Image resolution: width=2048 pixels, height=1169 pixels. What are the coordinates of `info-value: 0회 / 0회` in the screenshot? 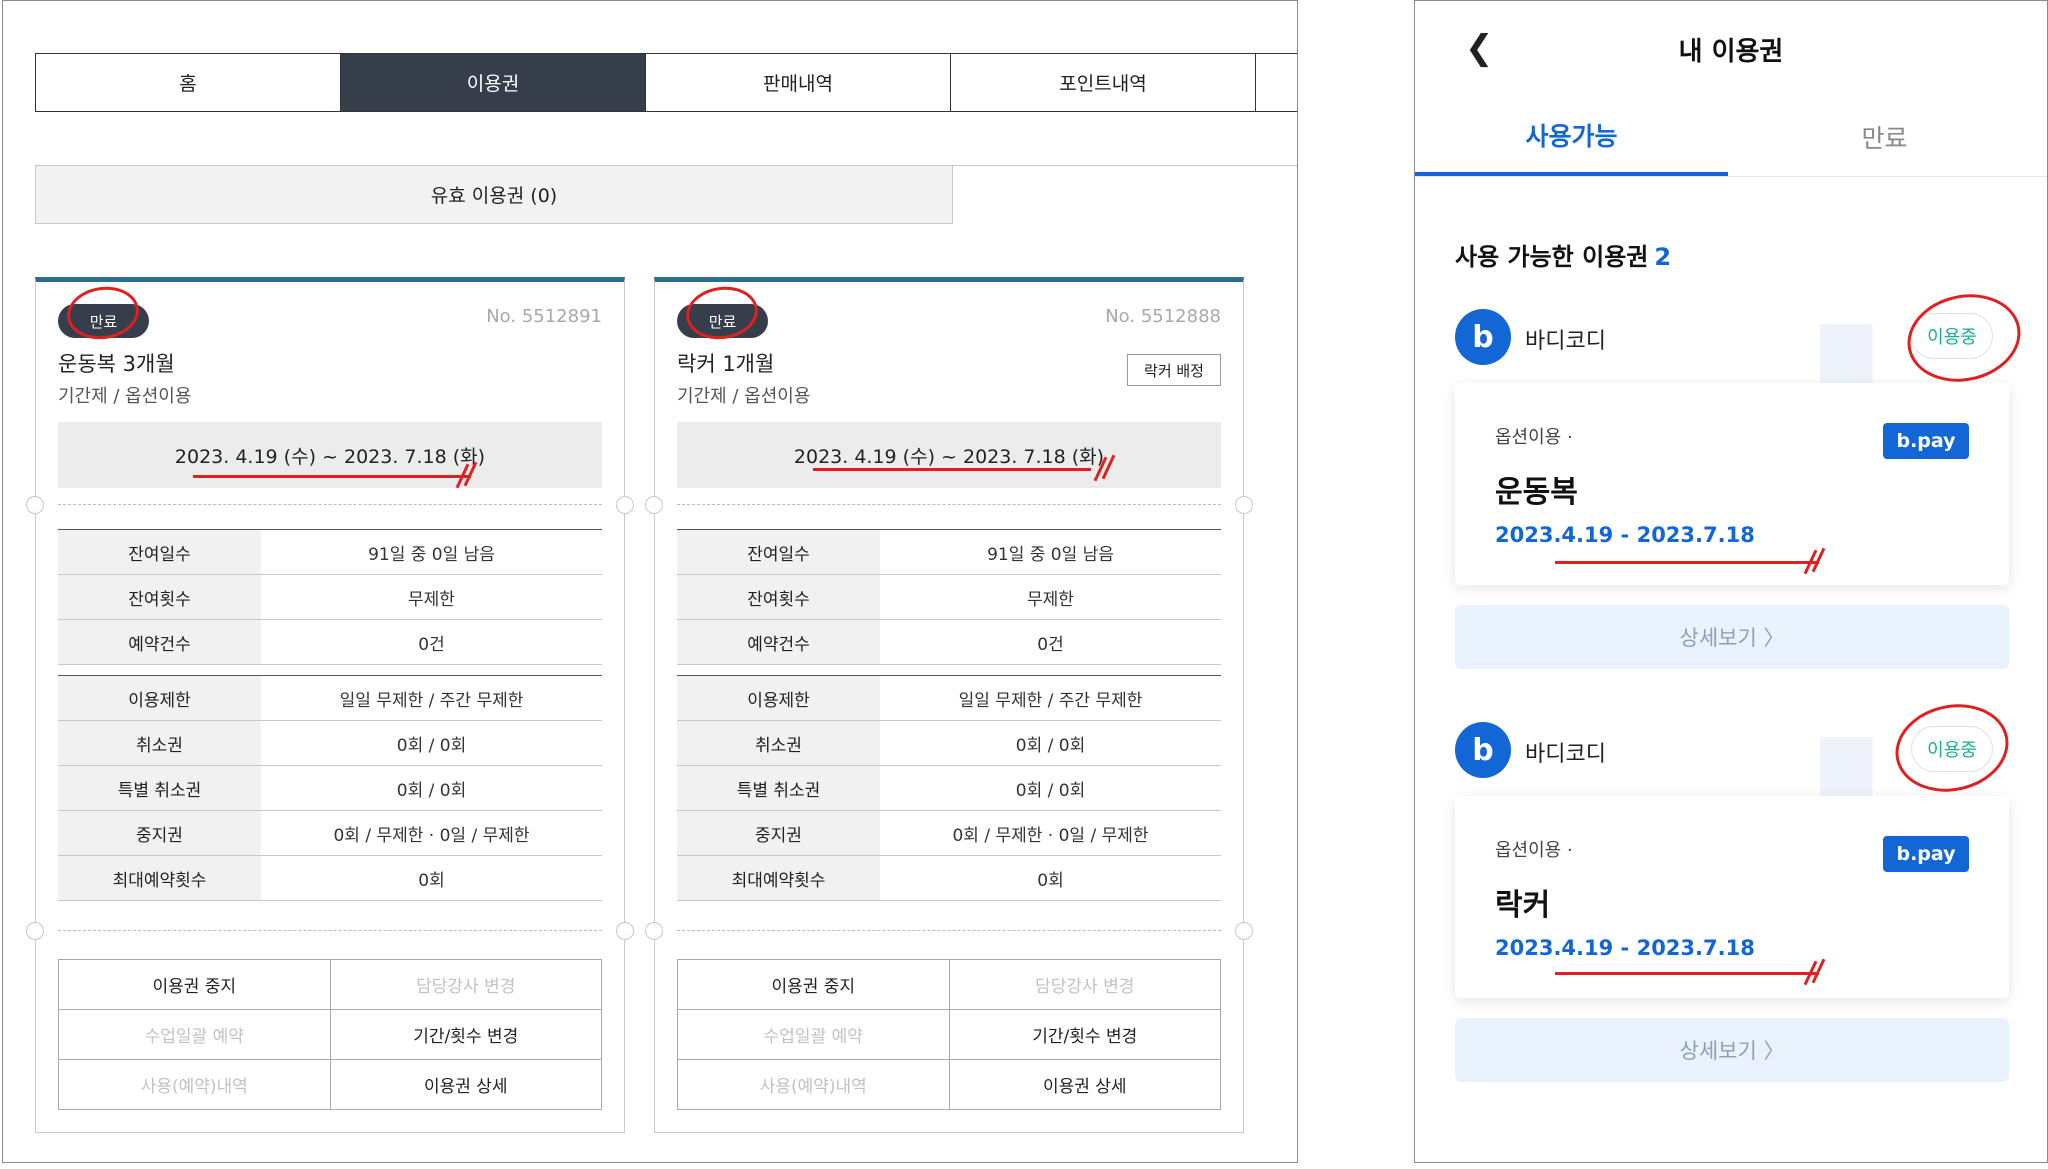 It's located at (431, 788).